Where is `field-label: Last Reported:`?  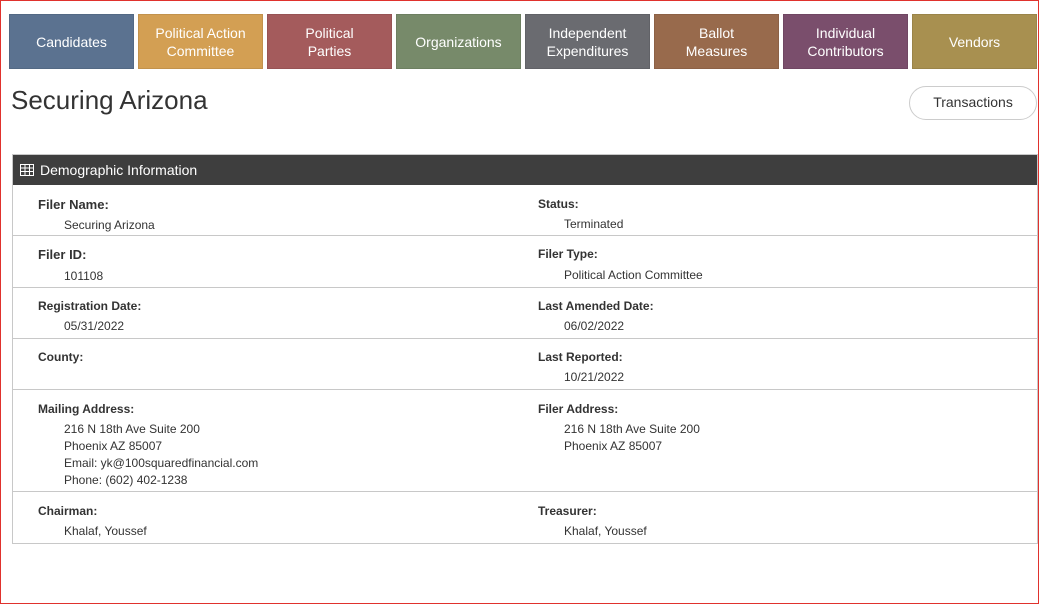
field-label: Last Reported: is located at coordinates (580, 357).